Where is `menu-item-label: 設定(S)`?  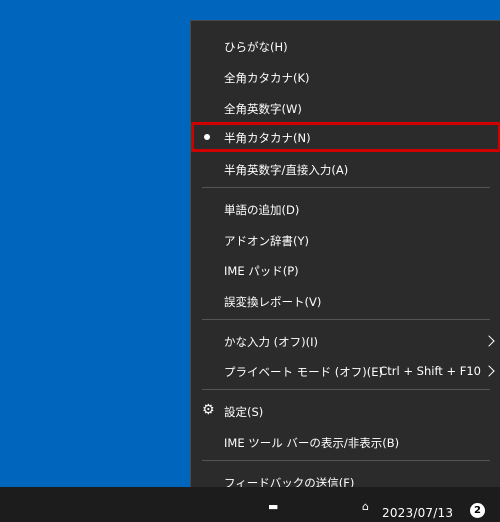
menu-item-label: 設定(S) is located at coordinates (244, 412).